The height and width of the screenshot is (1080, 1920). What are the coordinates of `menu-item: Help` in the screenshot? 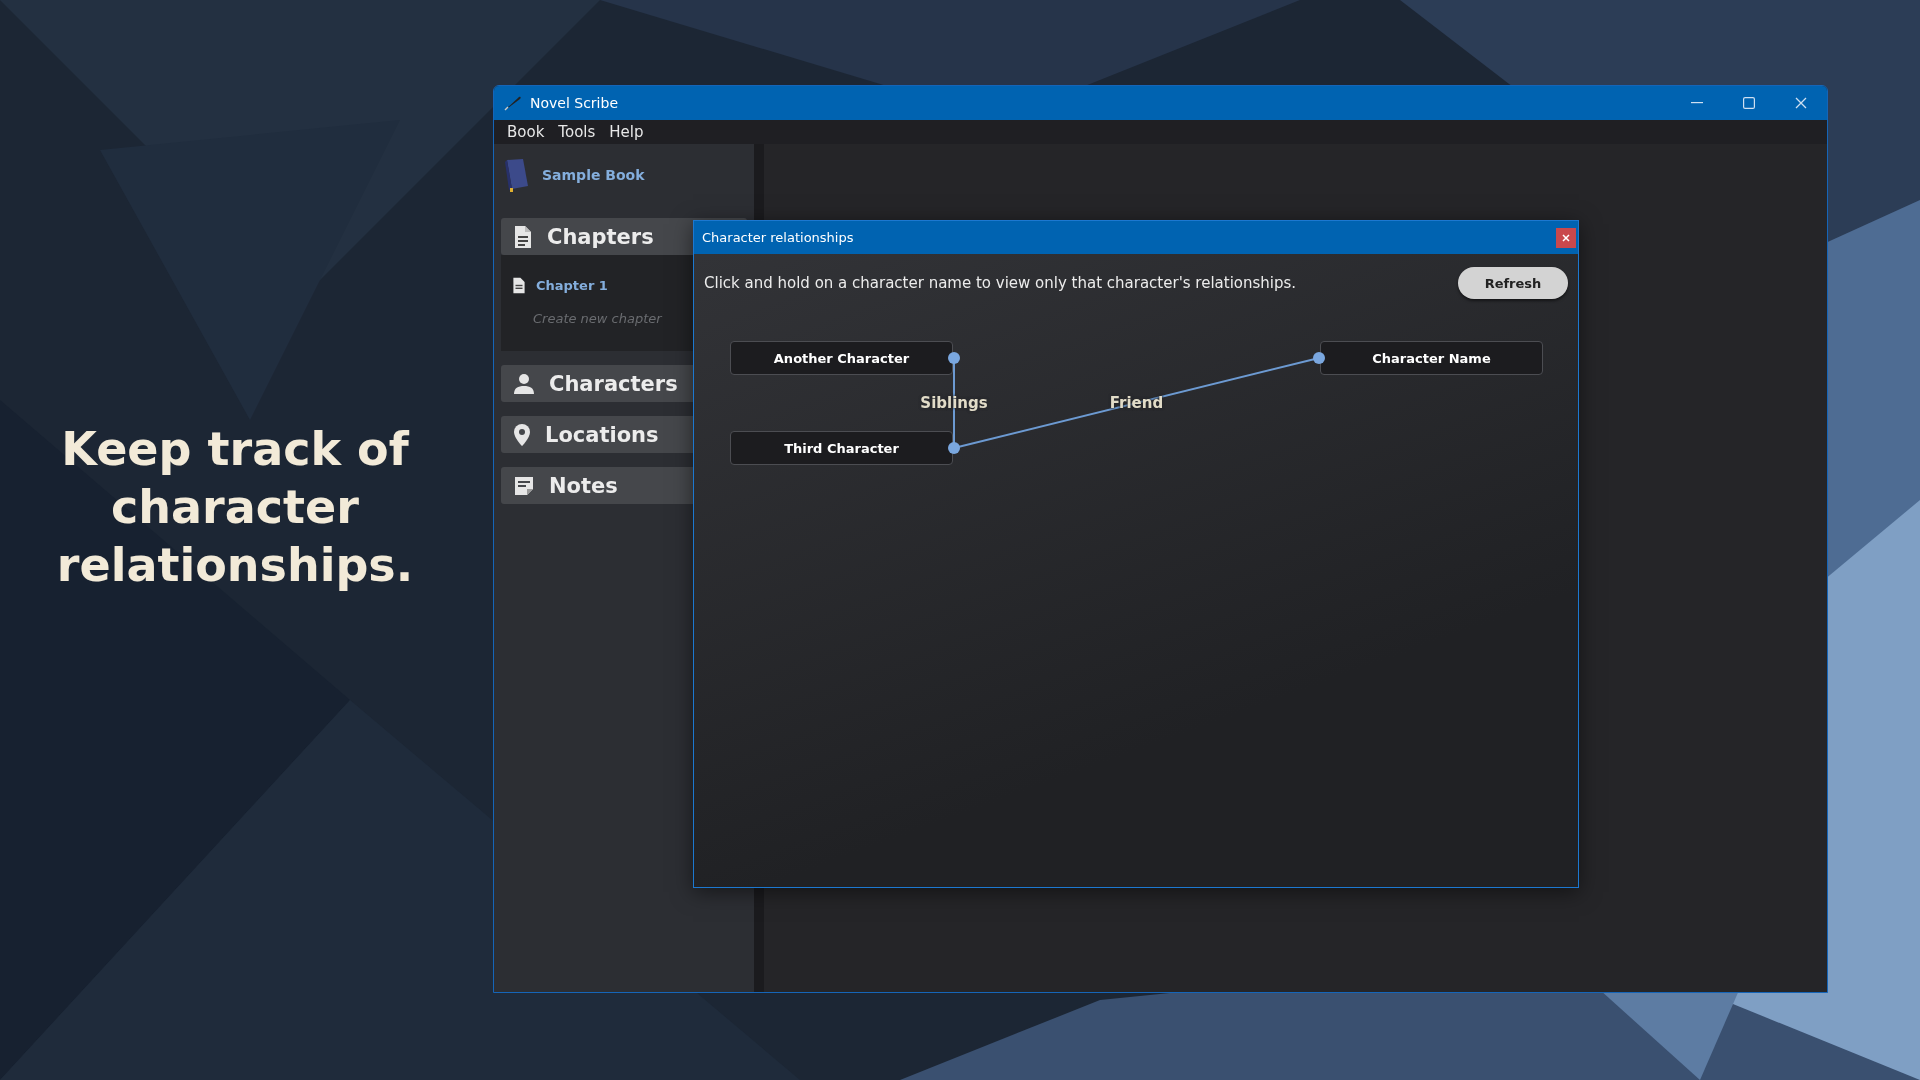 It's located at (626, 132).